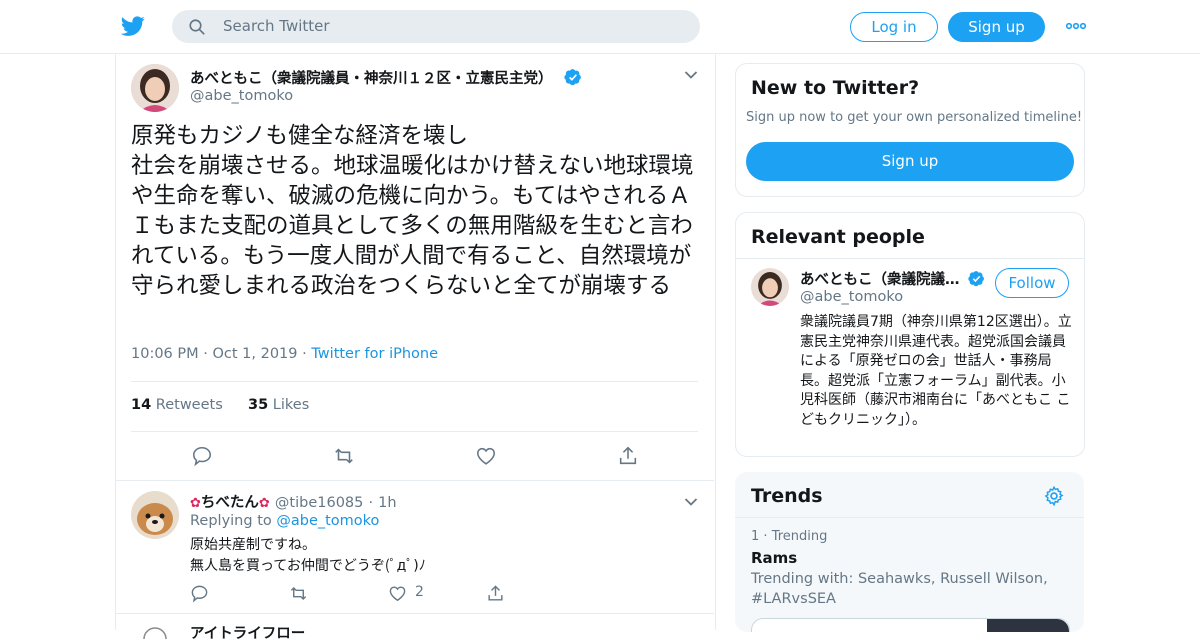 The height and width of the screenshot is (644, 1200). Describe the element at coordinates (419, 592) in the screenshot. I see `reply-like-count: 2` at that location.